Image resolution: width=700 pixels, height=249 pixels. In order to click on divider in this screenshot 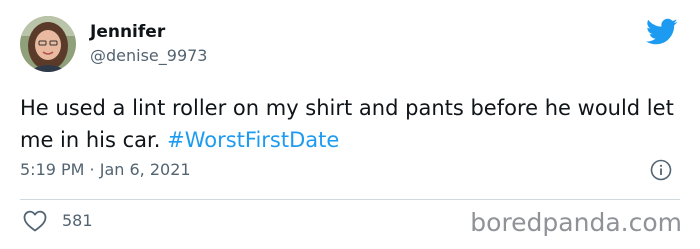, I will do `click(350, 199)`.